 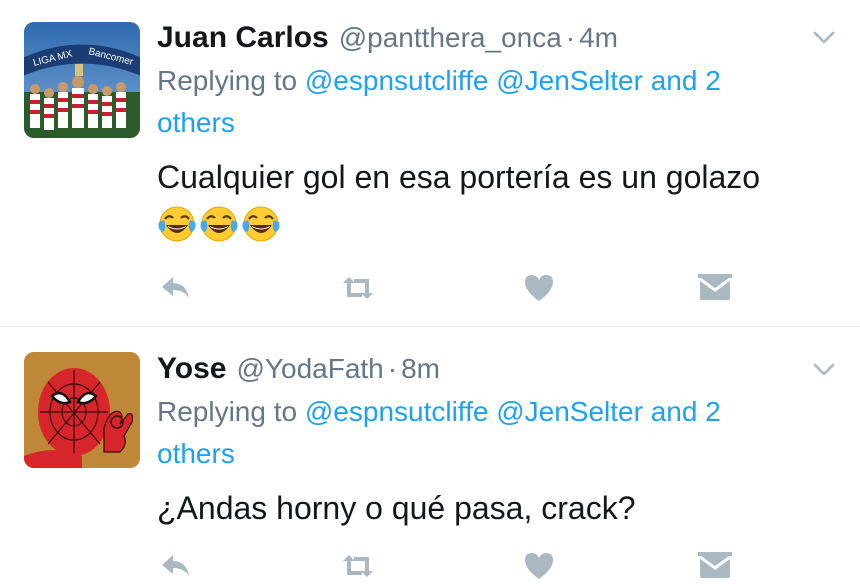 What do you see at coordinates (243, 37) in the screenshot?
I see `display-name: Juan Carlos` at bounding box center [243, 37].